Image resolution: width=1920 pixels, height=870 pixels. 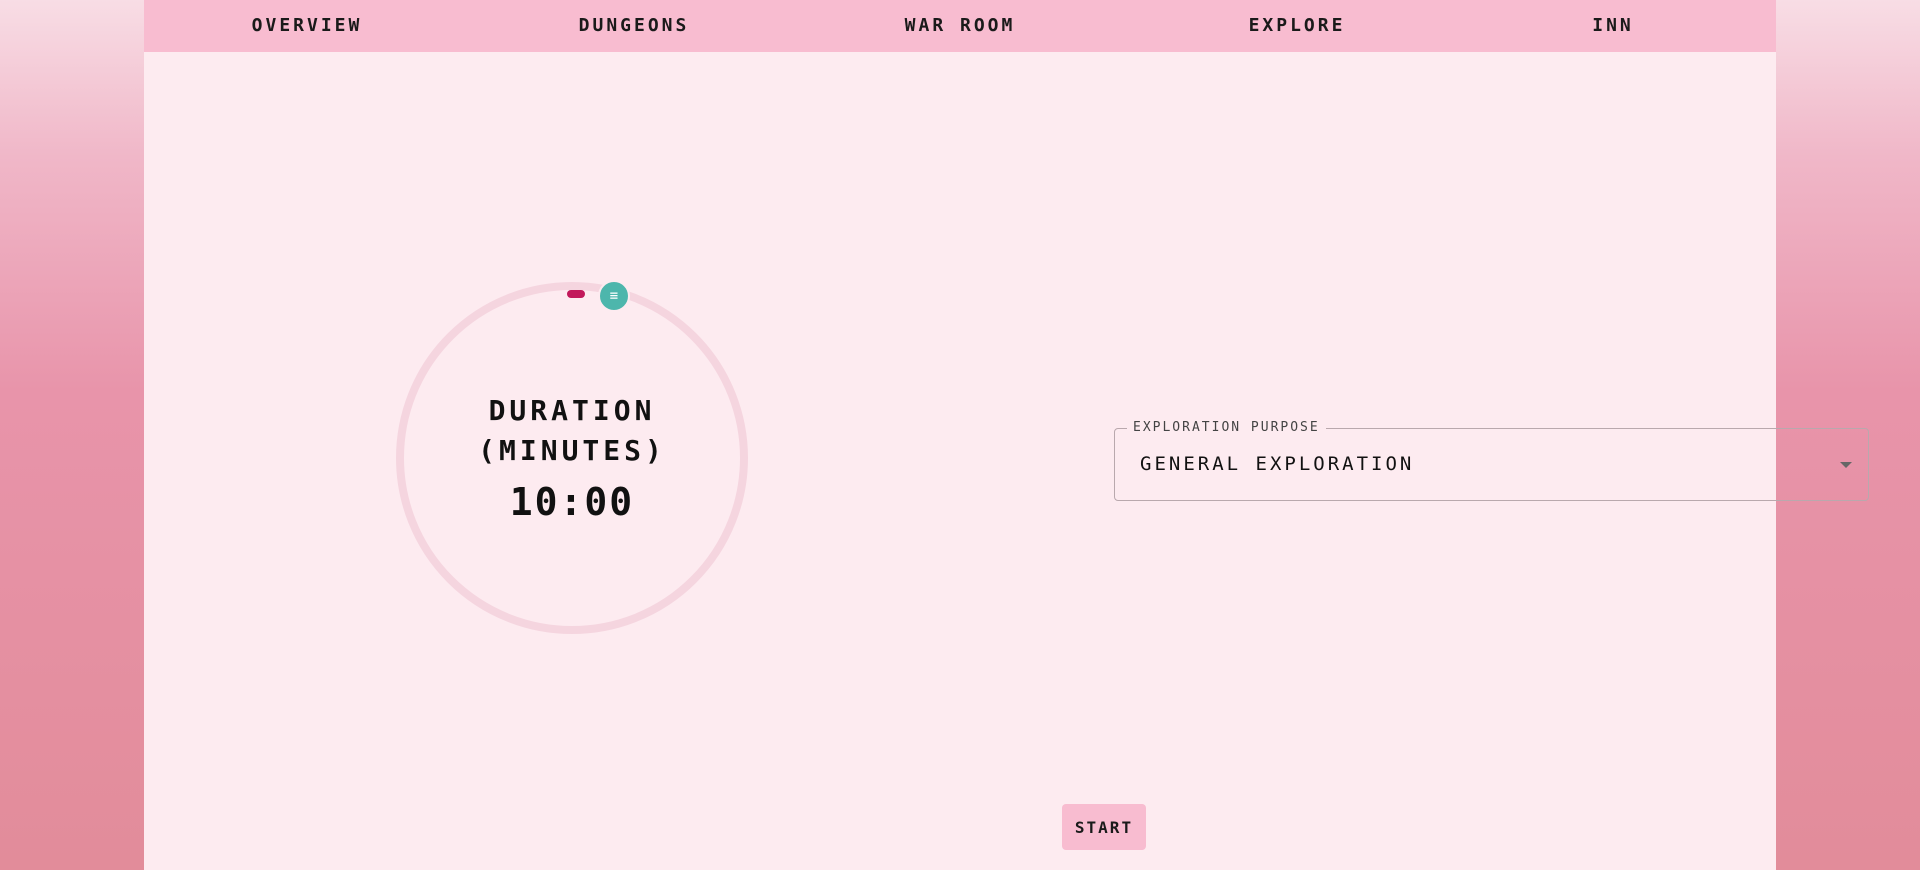 I want to click on start-button: START, so click(x=1104, y=827).